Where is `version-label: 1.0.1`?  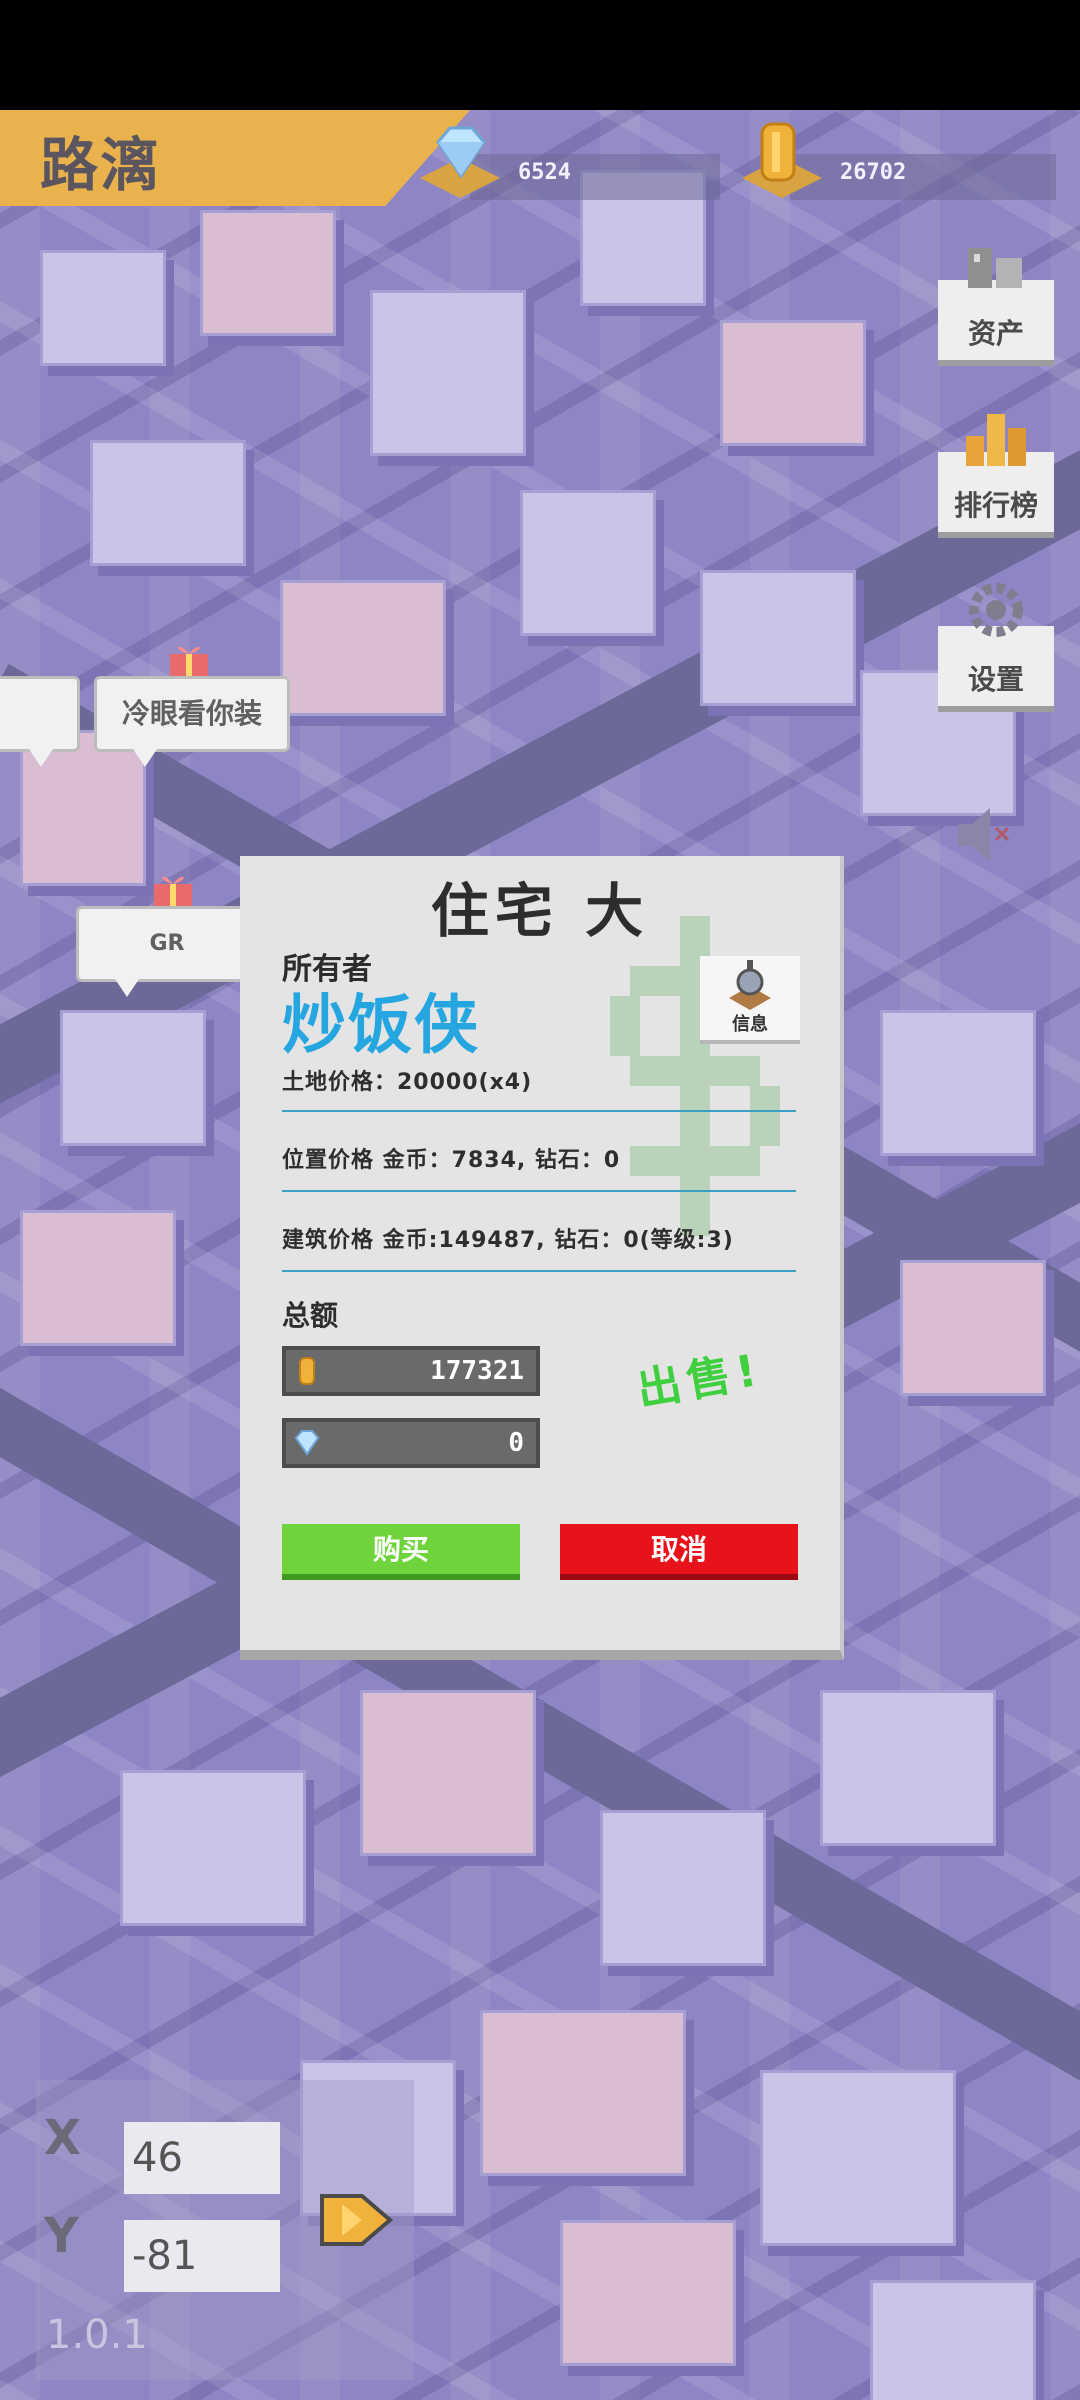
version-label: 1.0.1 is located at coordinates (97, 2335).